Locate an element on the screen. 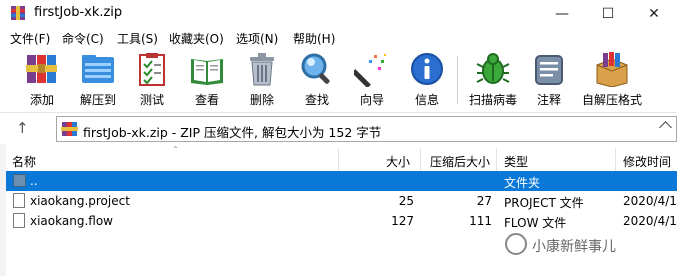 This screenshot has width=677, height=276. sfx-label: 自解压格式 is located at coordinates (611, 100).